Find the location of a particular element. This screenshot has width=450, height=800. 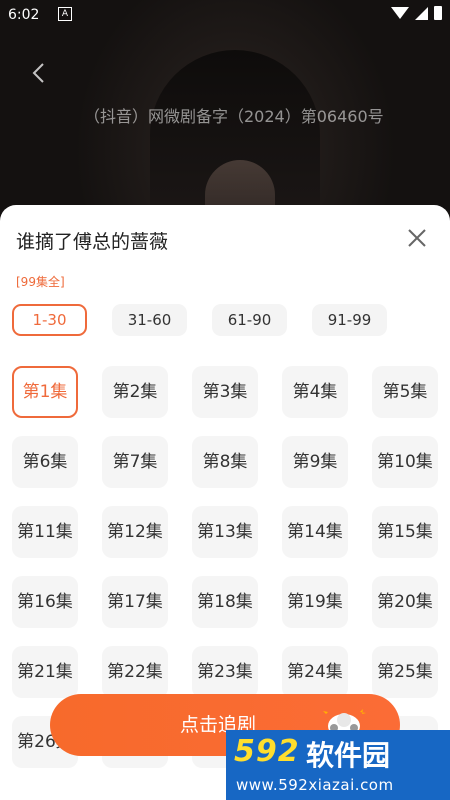

battery-icon is located at coordinates (438, 13).